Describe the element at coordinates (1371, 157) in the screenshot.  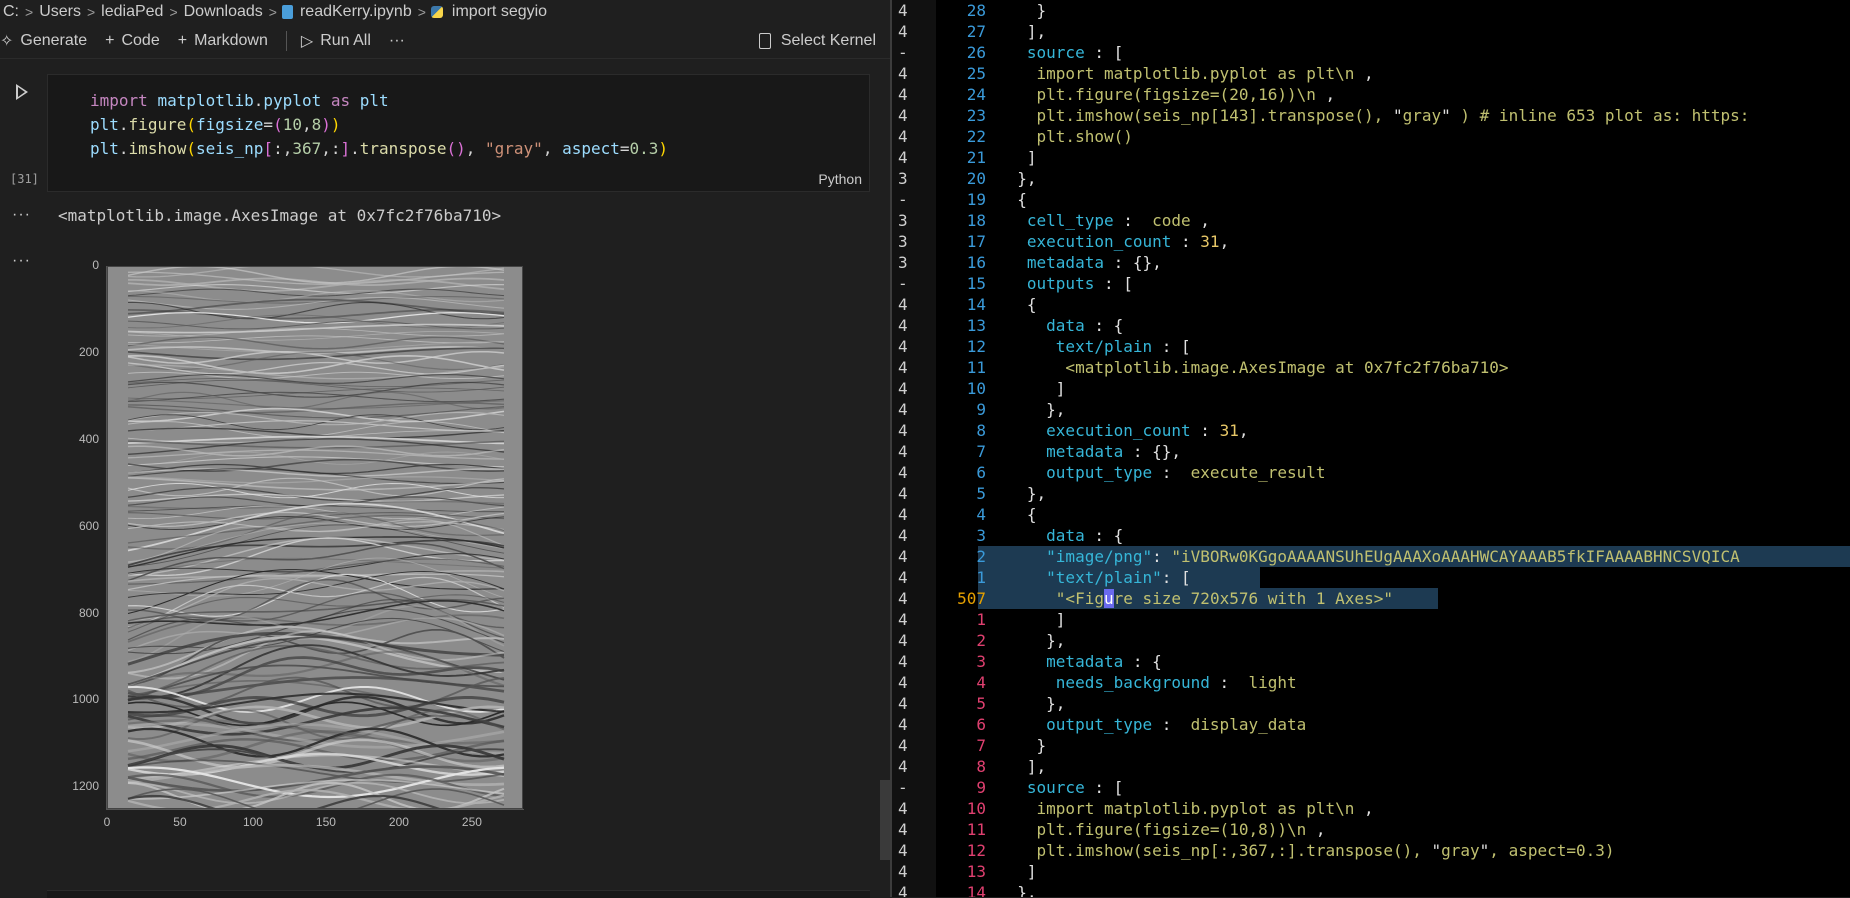
I see `editor-line: 4 21 ]` at that location.